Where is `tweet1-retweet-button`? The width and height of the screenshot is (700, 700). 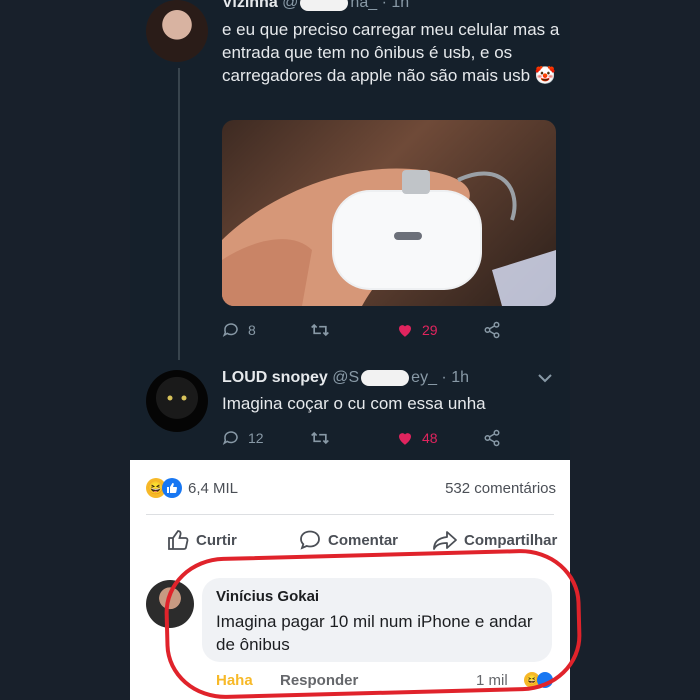
tweet1-retweet-button is located at coordinates (324, 330).